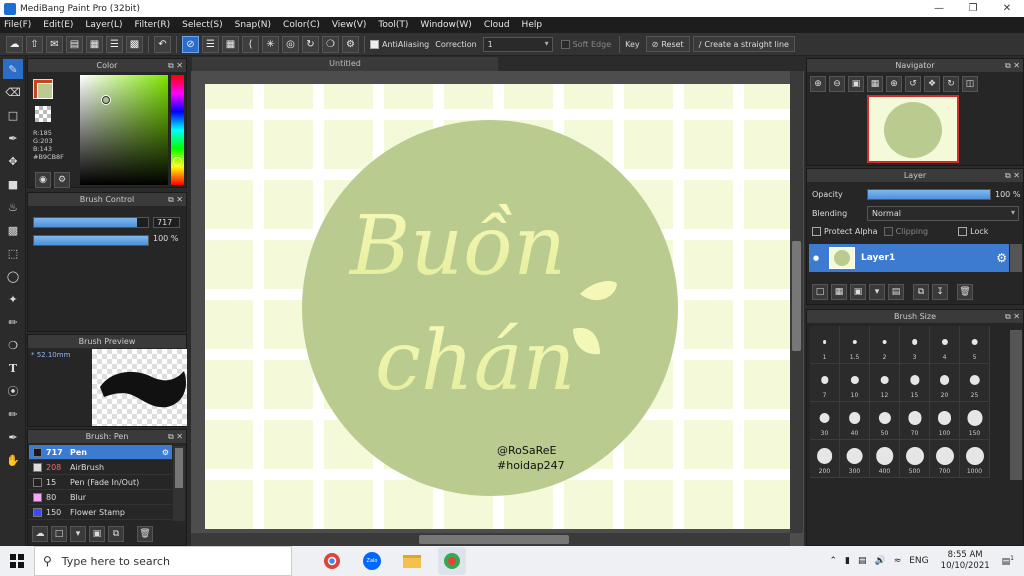  I want to click on file-explorer-icon, so click(412, 561).